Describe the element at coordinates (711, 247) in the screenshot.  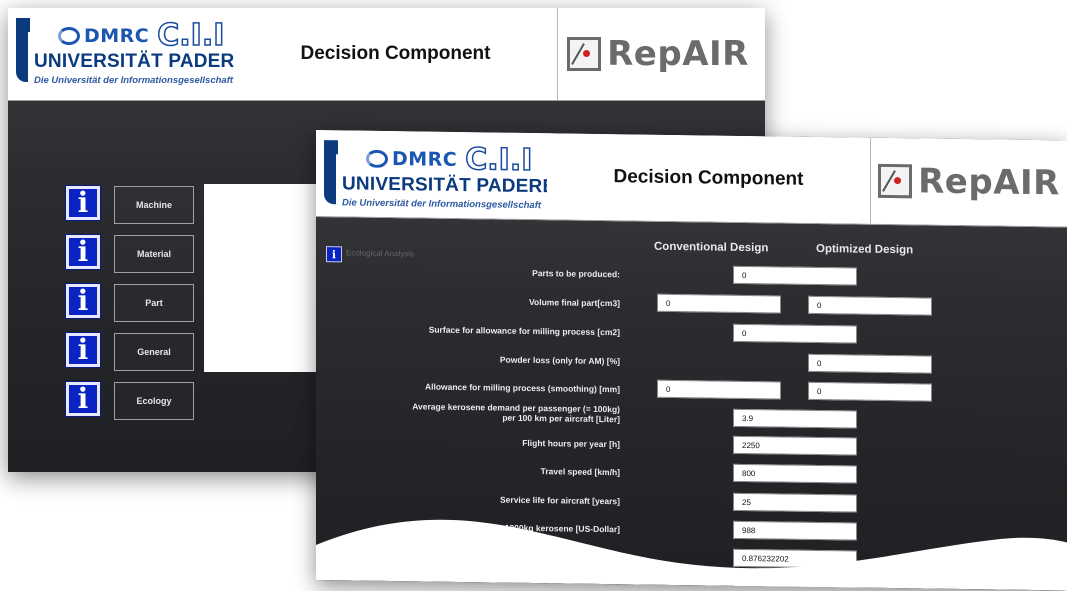
I see `column-header-conventional: Conventional Design` at that location.